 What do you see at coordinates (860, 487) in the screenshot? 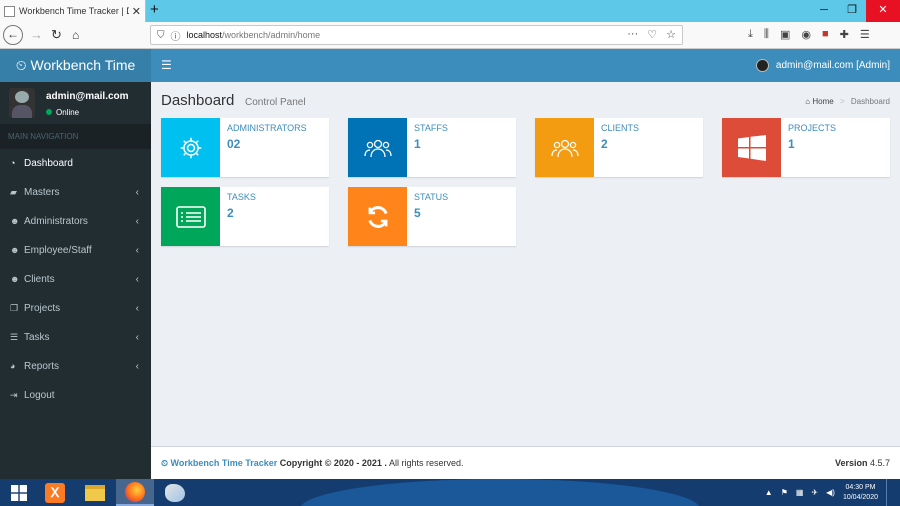
I see `clock-time: 04:30 PM` at bounding box center [860, 487].